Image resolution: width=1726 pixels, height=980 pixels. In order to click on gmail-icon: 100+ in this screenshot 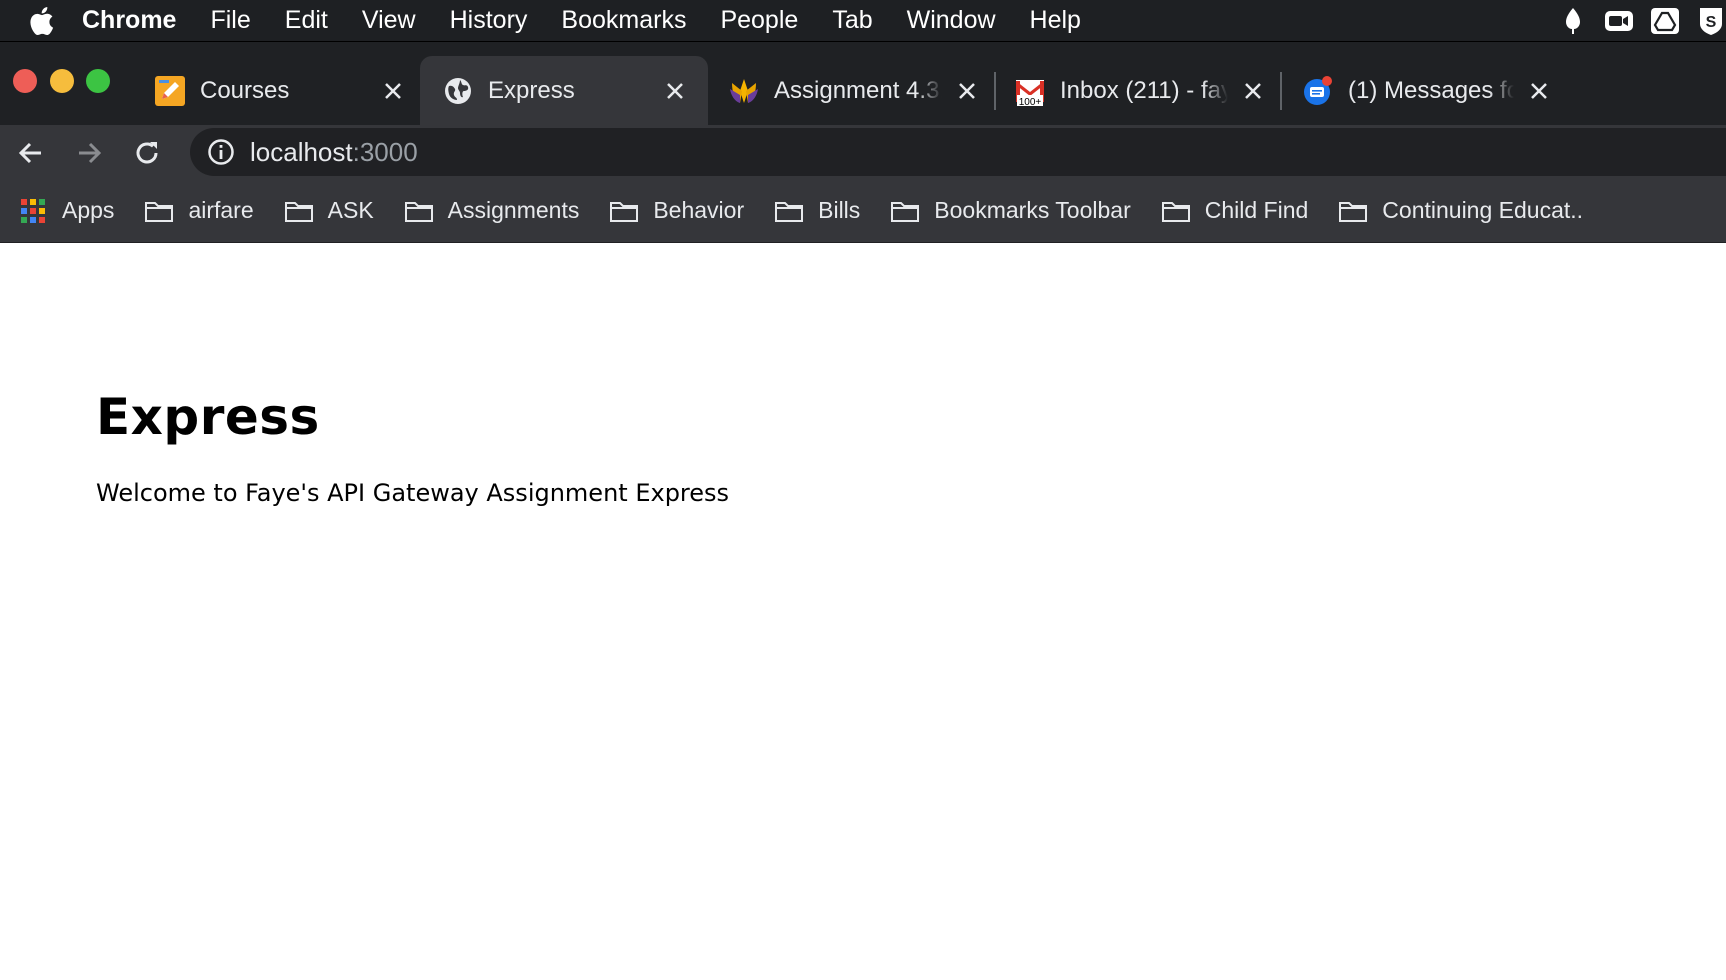, I will do `click(1030, 91)`.